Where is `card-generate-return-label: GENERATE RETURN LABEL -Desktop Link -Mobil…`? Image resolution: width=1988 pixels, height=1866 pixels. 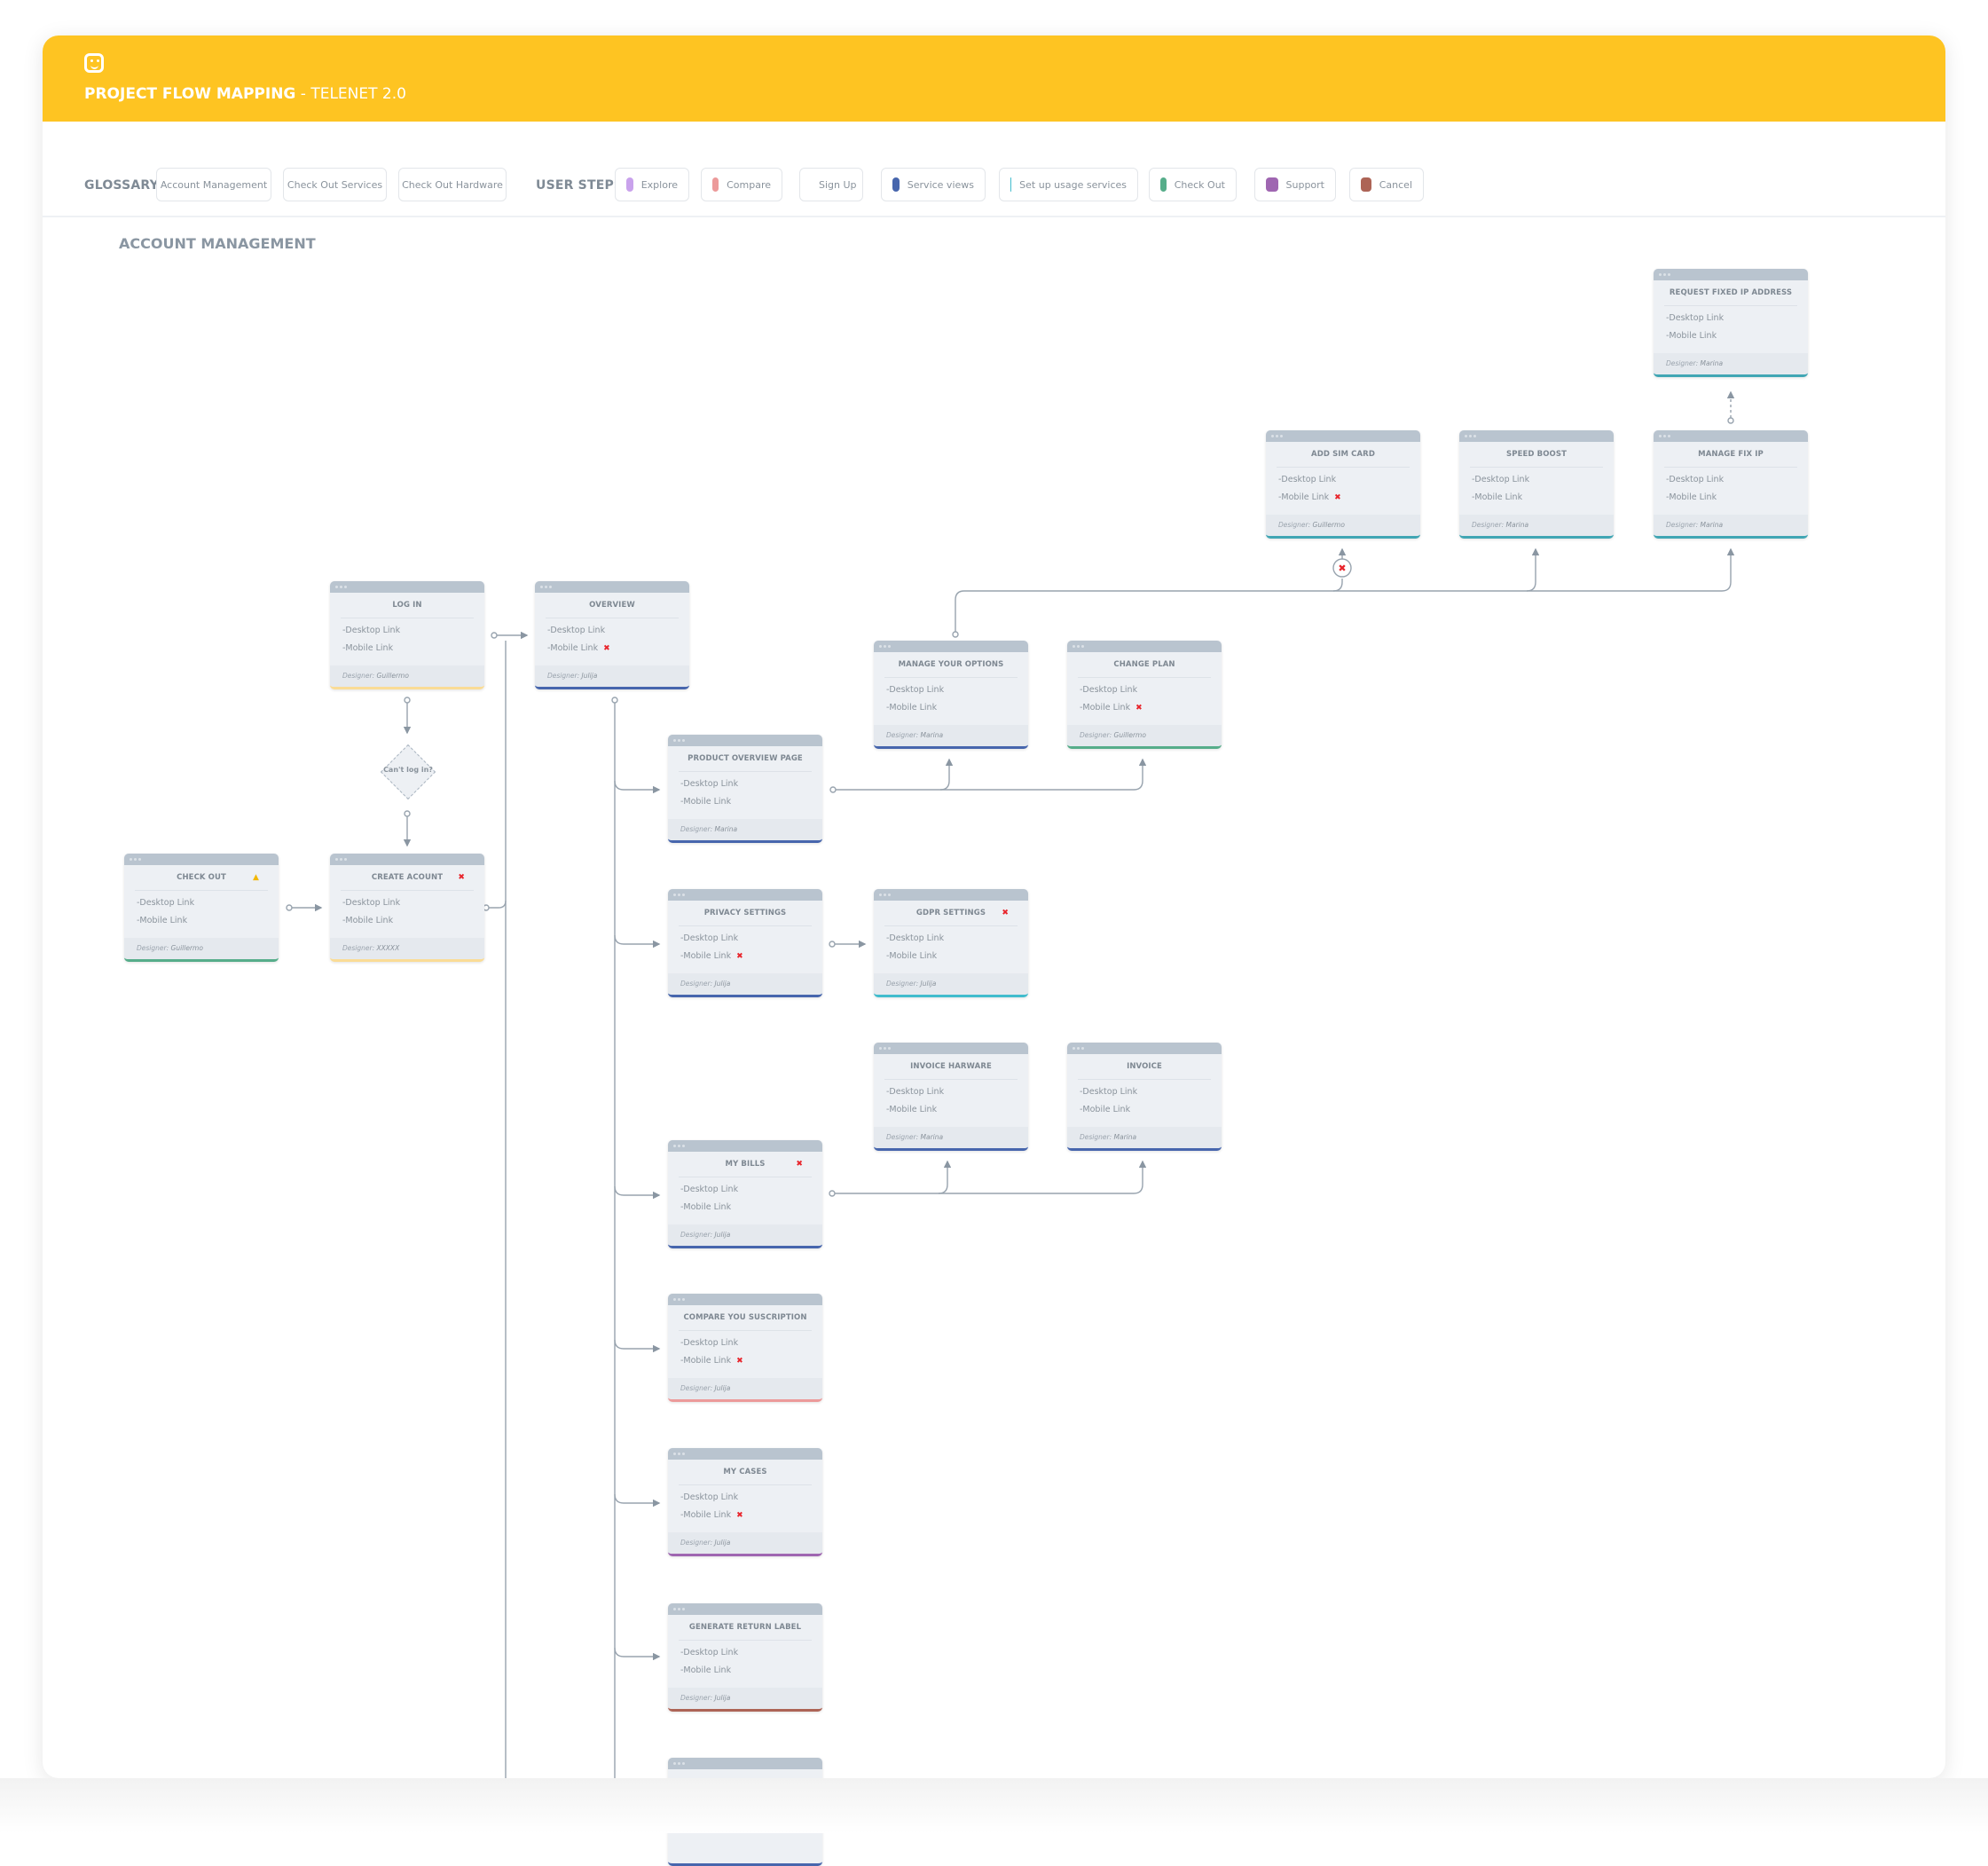
card-generate-return-label: GENERATE RETURN LABEL -Desktop Link -Mobil… is located at coordinates (745, 1657).